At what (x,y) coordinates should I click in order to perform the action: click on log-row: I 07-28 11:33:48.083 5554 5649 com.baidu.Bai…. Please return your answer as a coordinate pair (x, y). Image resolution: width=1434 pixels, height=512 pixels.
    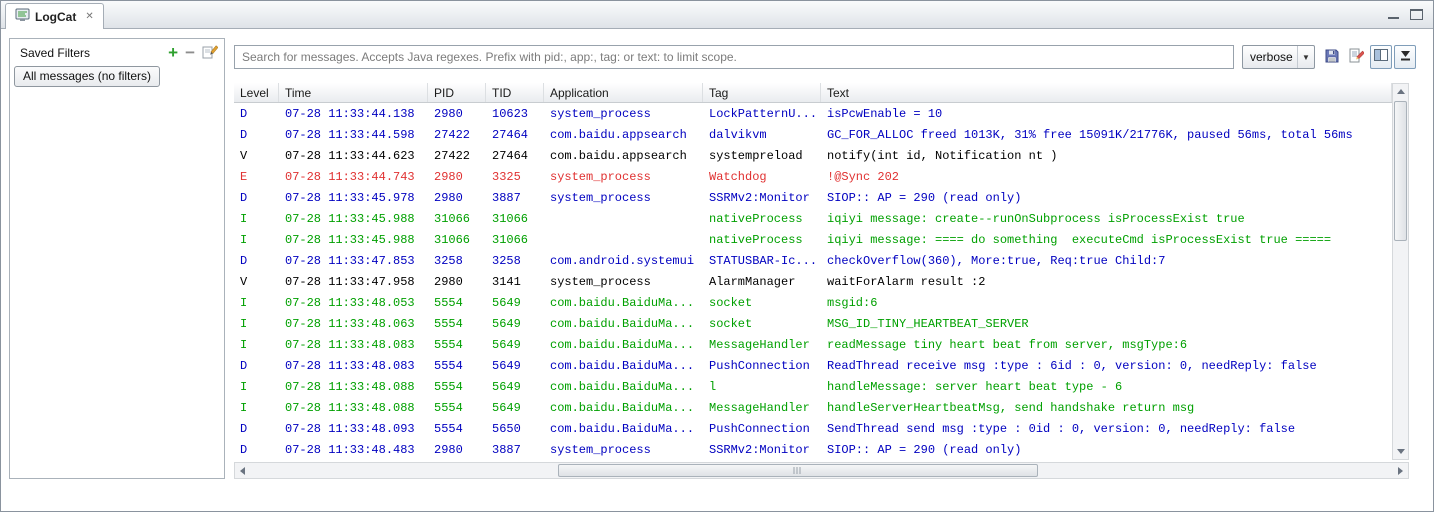
    Looking at the image, I should click on (813, 344).